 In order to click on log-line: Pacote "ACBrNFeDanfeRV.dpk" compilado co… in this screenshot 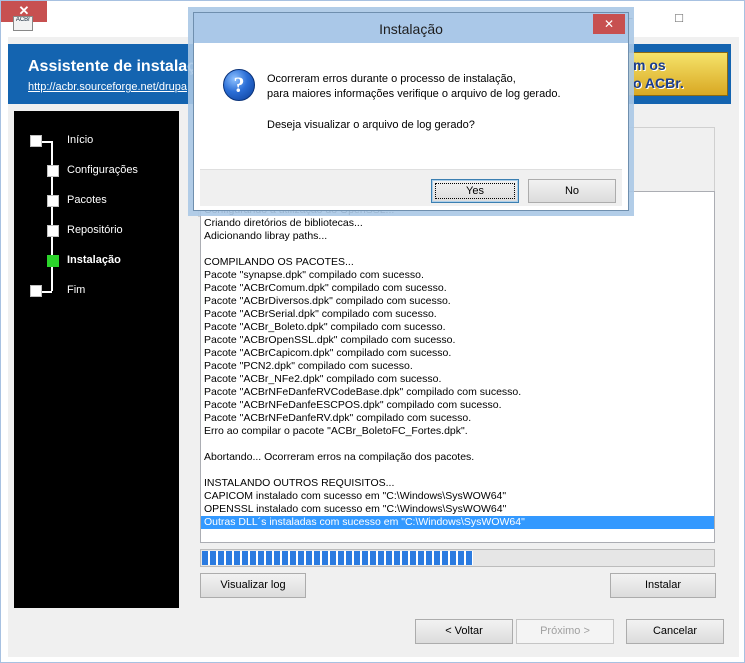, I will do `click(338, 418)`.